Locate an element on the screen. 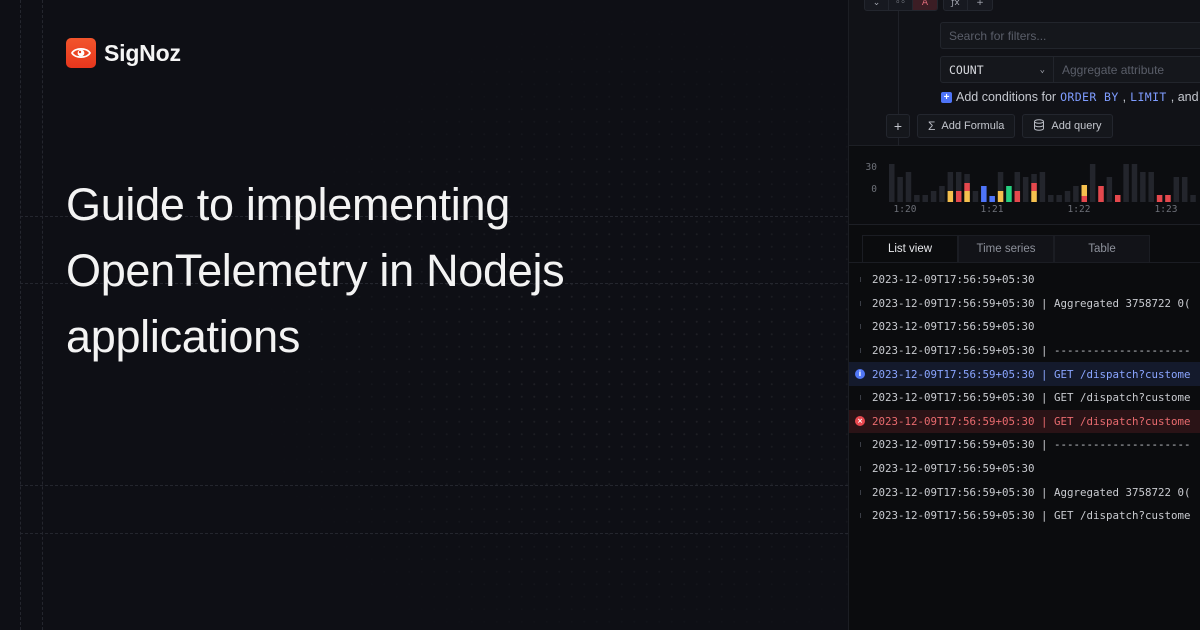 This screenshot has width=1200, height=630. tab-list-view: List view is located at coordinates (910, 248).